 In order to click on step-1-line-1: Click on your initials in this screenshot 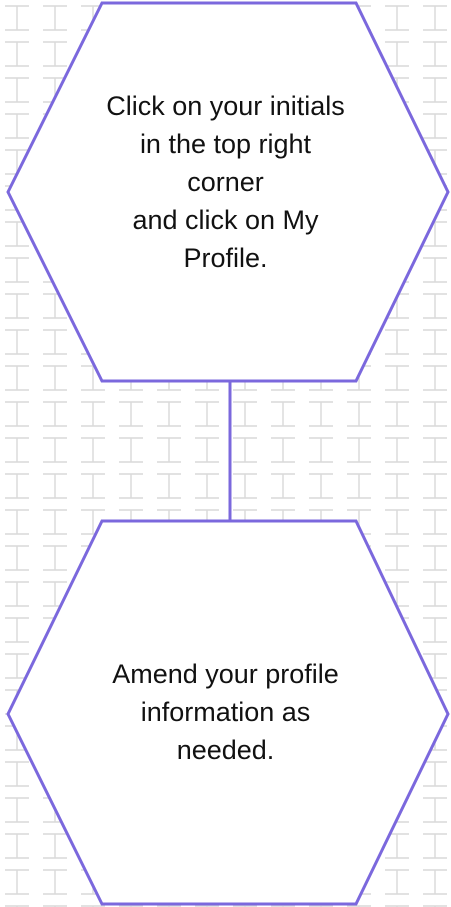, I will do `click(225, 106)`.